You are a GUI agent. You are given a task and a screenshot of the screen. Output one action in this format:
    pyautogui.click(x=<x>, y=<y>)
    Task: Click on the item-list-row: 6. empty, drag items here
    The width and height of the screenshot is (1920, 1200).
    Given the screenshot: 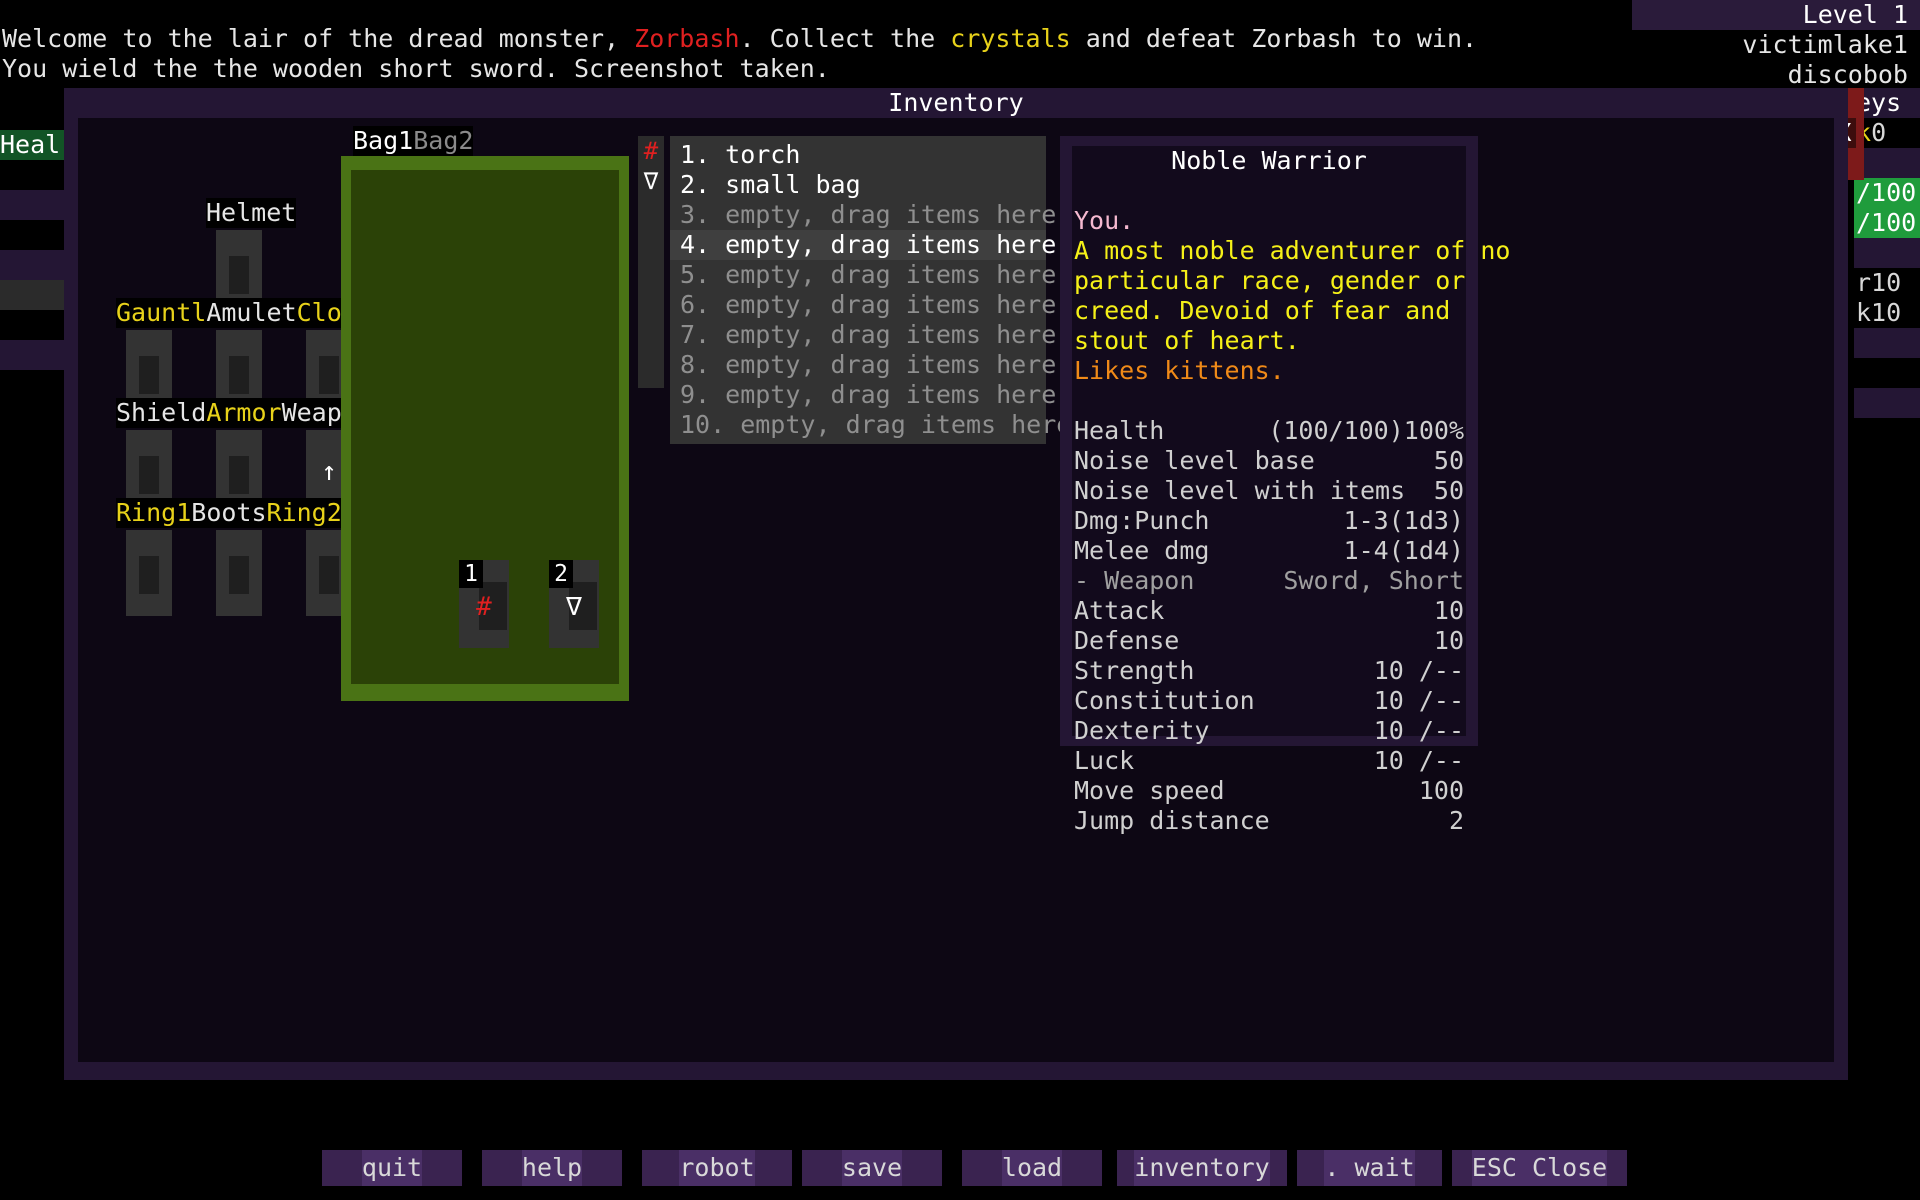 What is the action you would take?
    pyautogui.click(x=863, y=305)
    